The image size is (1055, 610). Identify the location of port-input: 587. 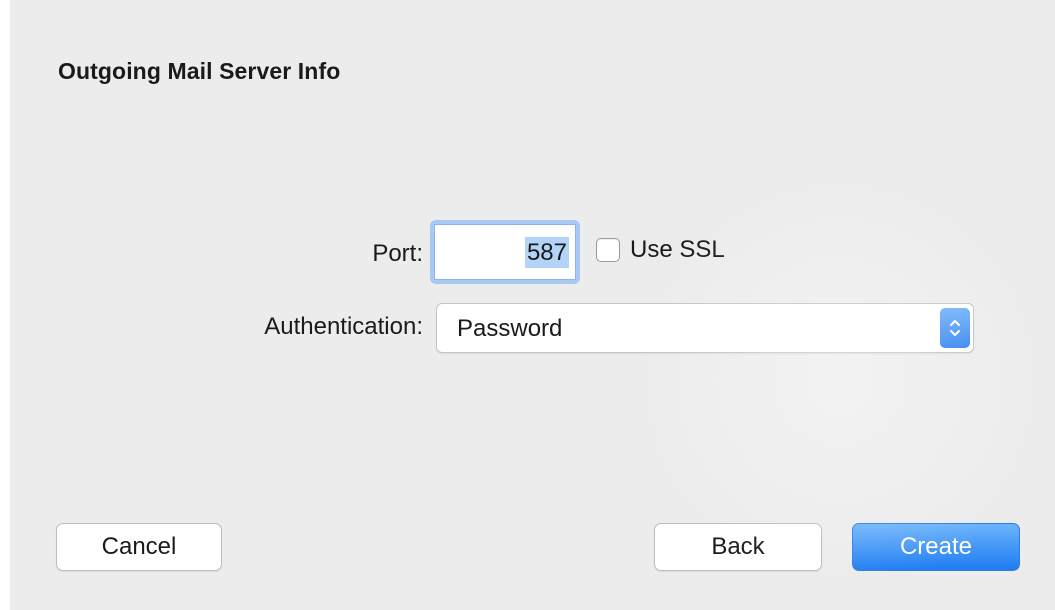
(505, 252).